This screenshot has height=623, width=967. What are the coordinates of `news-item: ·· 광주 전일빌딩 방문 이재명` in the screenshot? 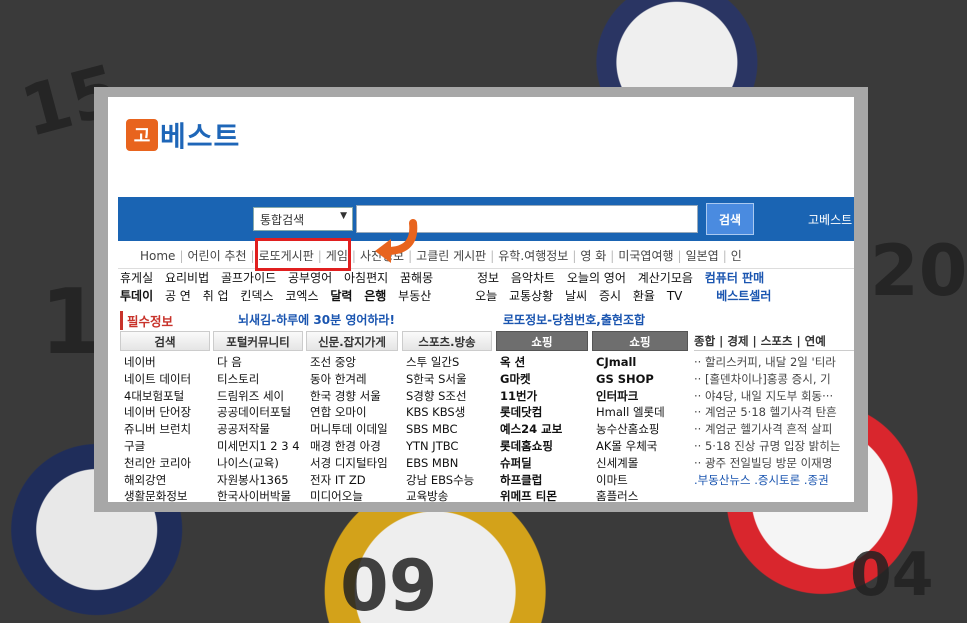 It's located at (774, 463).